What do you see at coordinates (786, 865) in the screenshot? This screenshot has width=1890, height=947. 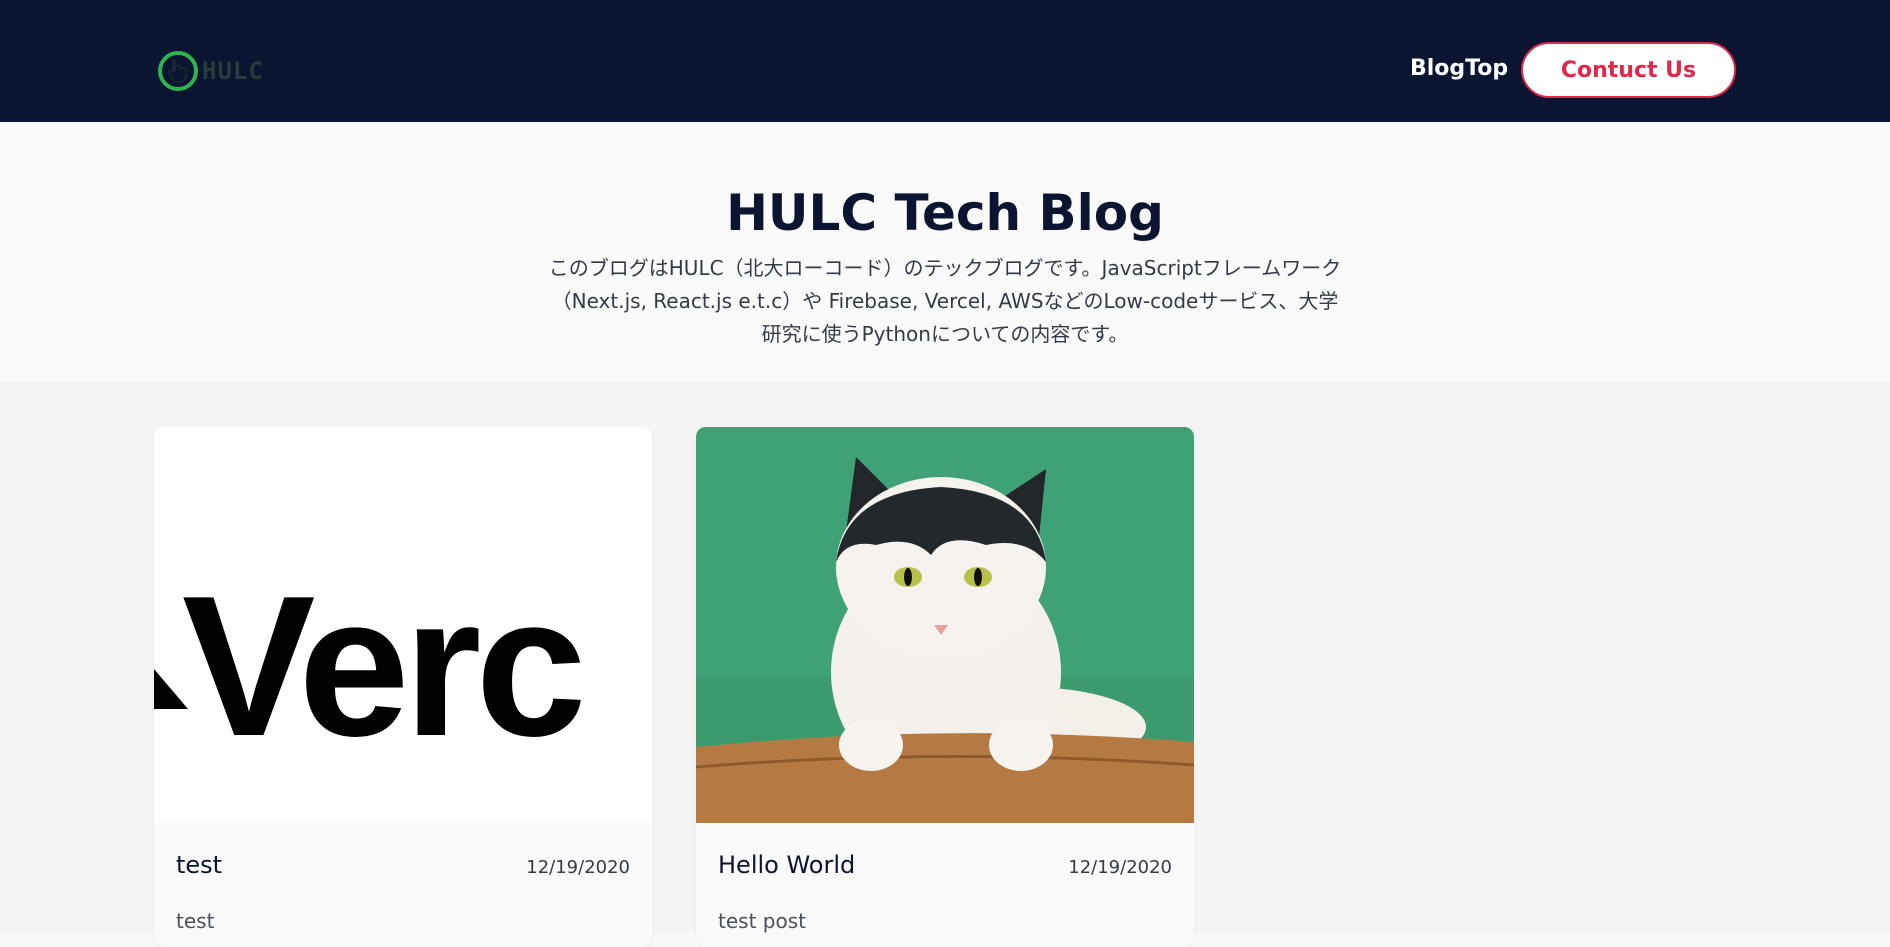 I see `post-title: Hello World` at bounding box center [786, 865].